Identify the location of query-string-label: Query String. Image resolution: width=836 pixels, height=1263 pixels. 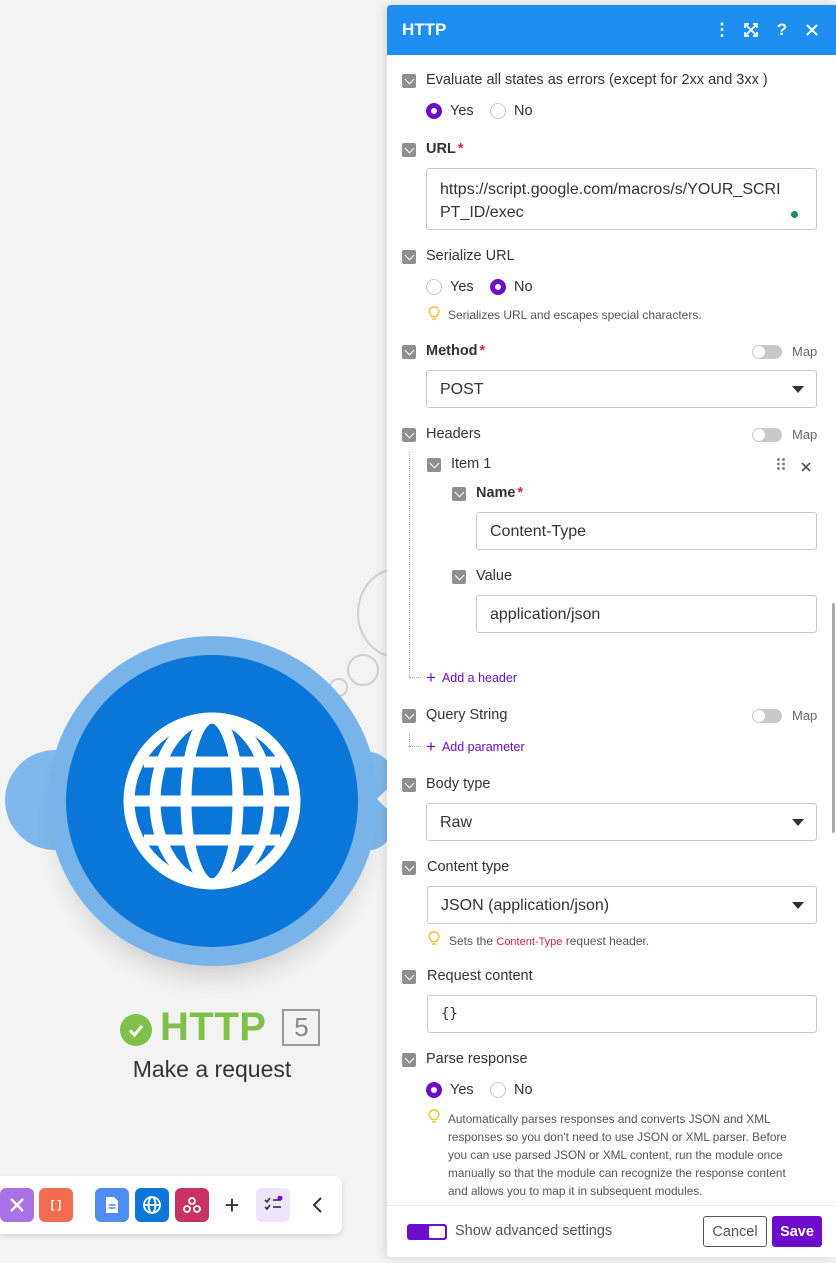
(467, 715).